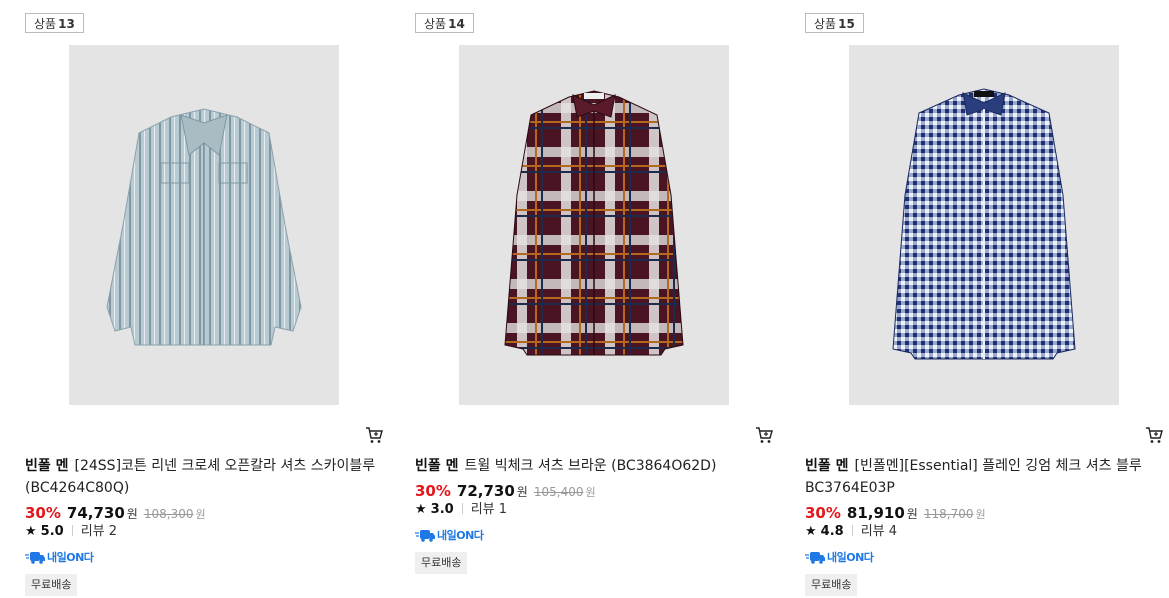 The width and height of the screenshot is (1169, 598). I want to click on product-name: 트윌 빅체크 셔츠 브라운 (BC3864O62D), so click(590, 466).